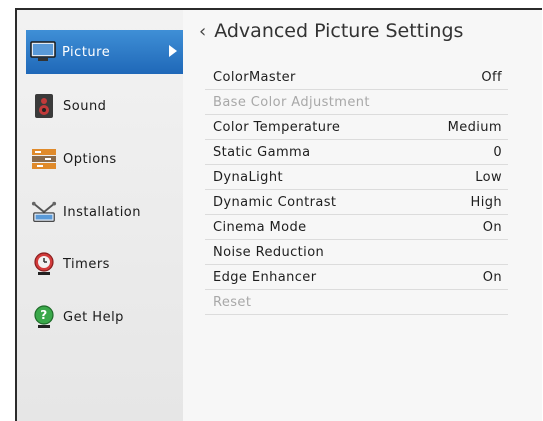 The image size is (543, 421). What do you see at coordinates (90, 159) in the screenshot?
I see `sidebar-item-label: Options` at bounding box center [90, 159].